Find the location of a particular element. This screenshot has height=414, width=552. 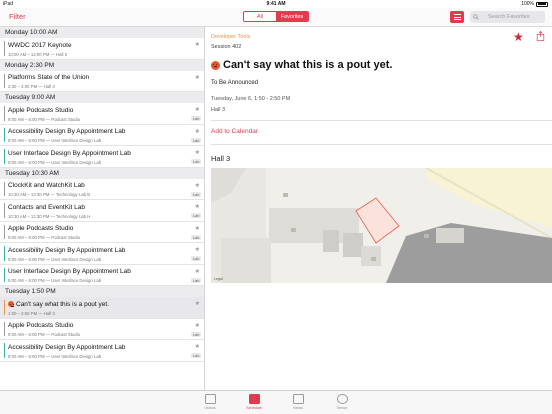

share-icon is located at coordinates (540, 36).